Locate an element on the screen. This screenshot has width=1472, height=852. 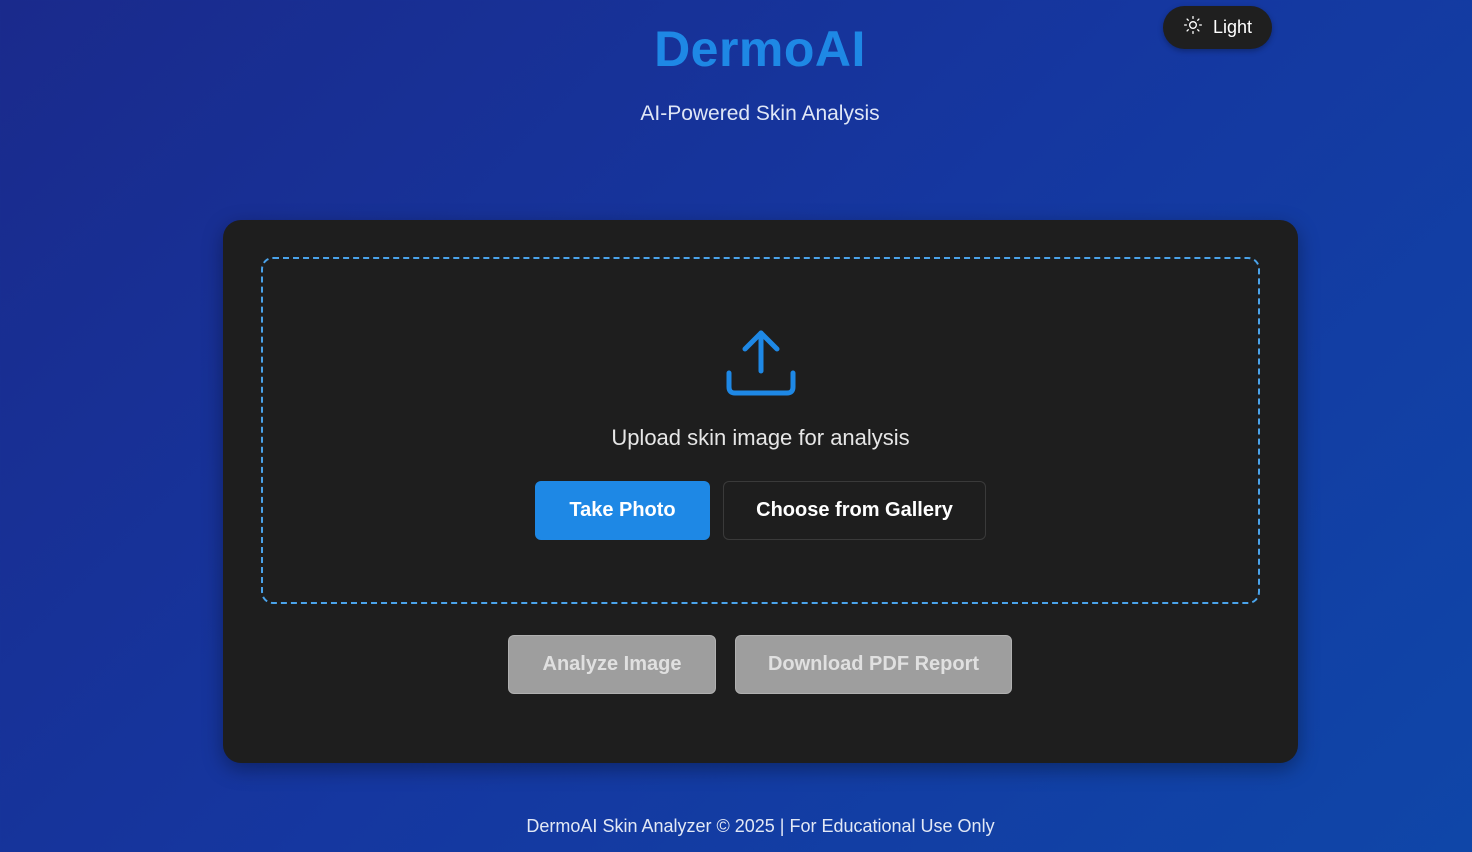
analyze-image-button: Analyze Image is located at coordinates (612, 664).